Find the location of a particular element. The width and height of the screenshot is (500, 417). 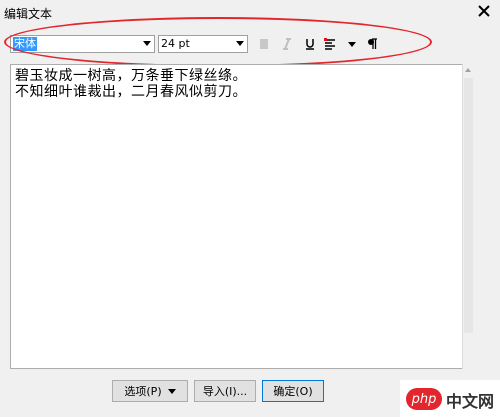

options-label: 选项(P) is located at coordinates (143, 391).